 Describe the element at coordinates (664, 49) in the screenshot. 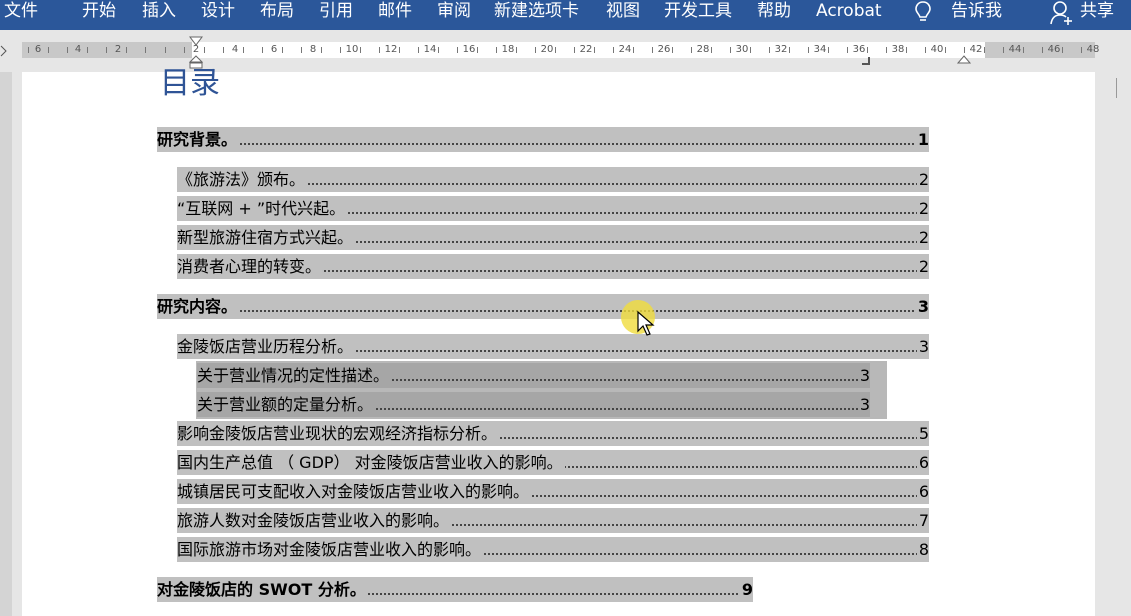

I see `ruler-number: 26` at that location.